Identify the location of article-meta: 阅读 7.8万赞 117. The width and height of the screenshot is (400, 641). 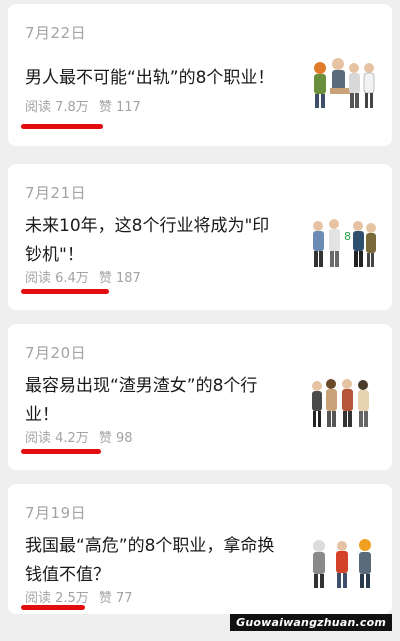
(88, 105).